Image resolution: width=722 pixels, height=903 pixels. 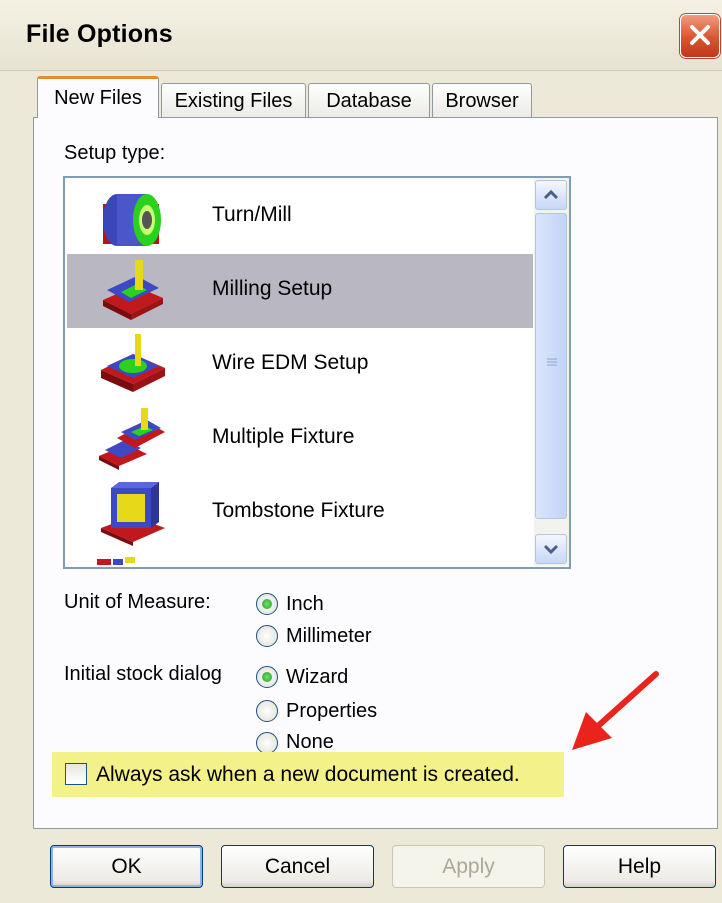 What do you see at coordinates (126, 866) in the screenshot?
I see `ok-button: OK` at bounding box center [126, 866].